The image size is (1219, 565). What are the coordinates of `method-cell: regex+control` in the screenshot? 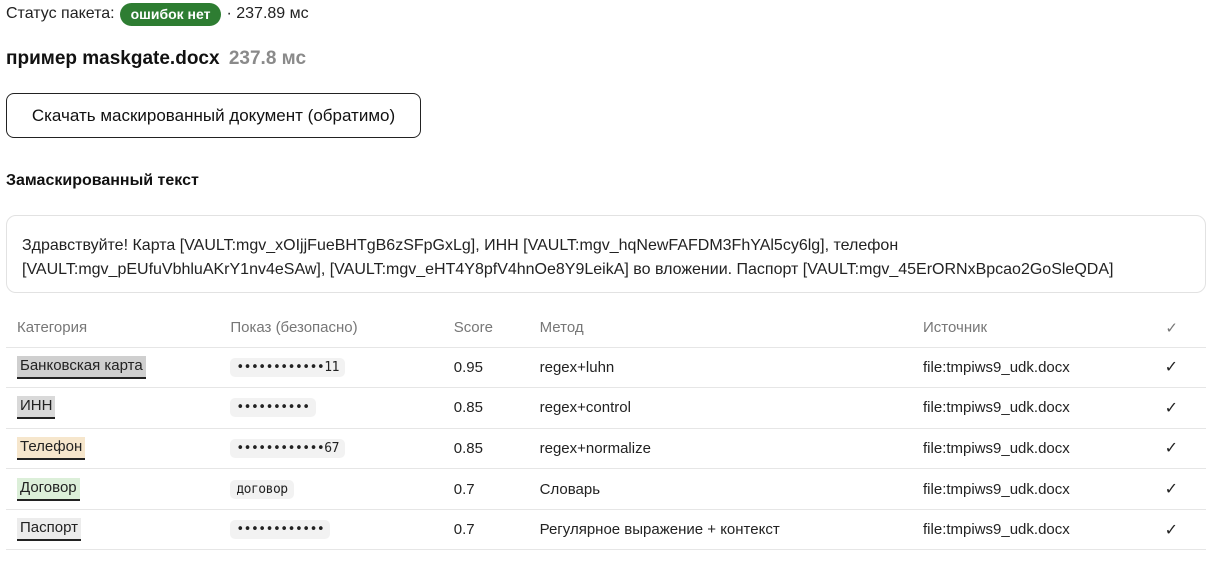 It's located at (720, 408).